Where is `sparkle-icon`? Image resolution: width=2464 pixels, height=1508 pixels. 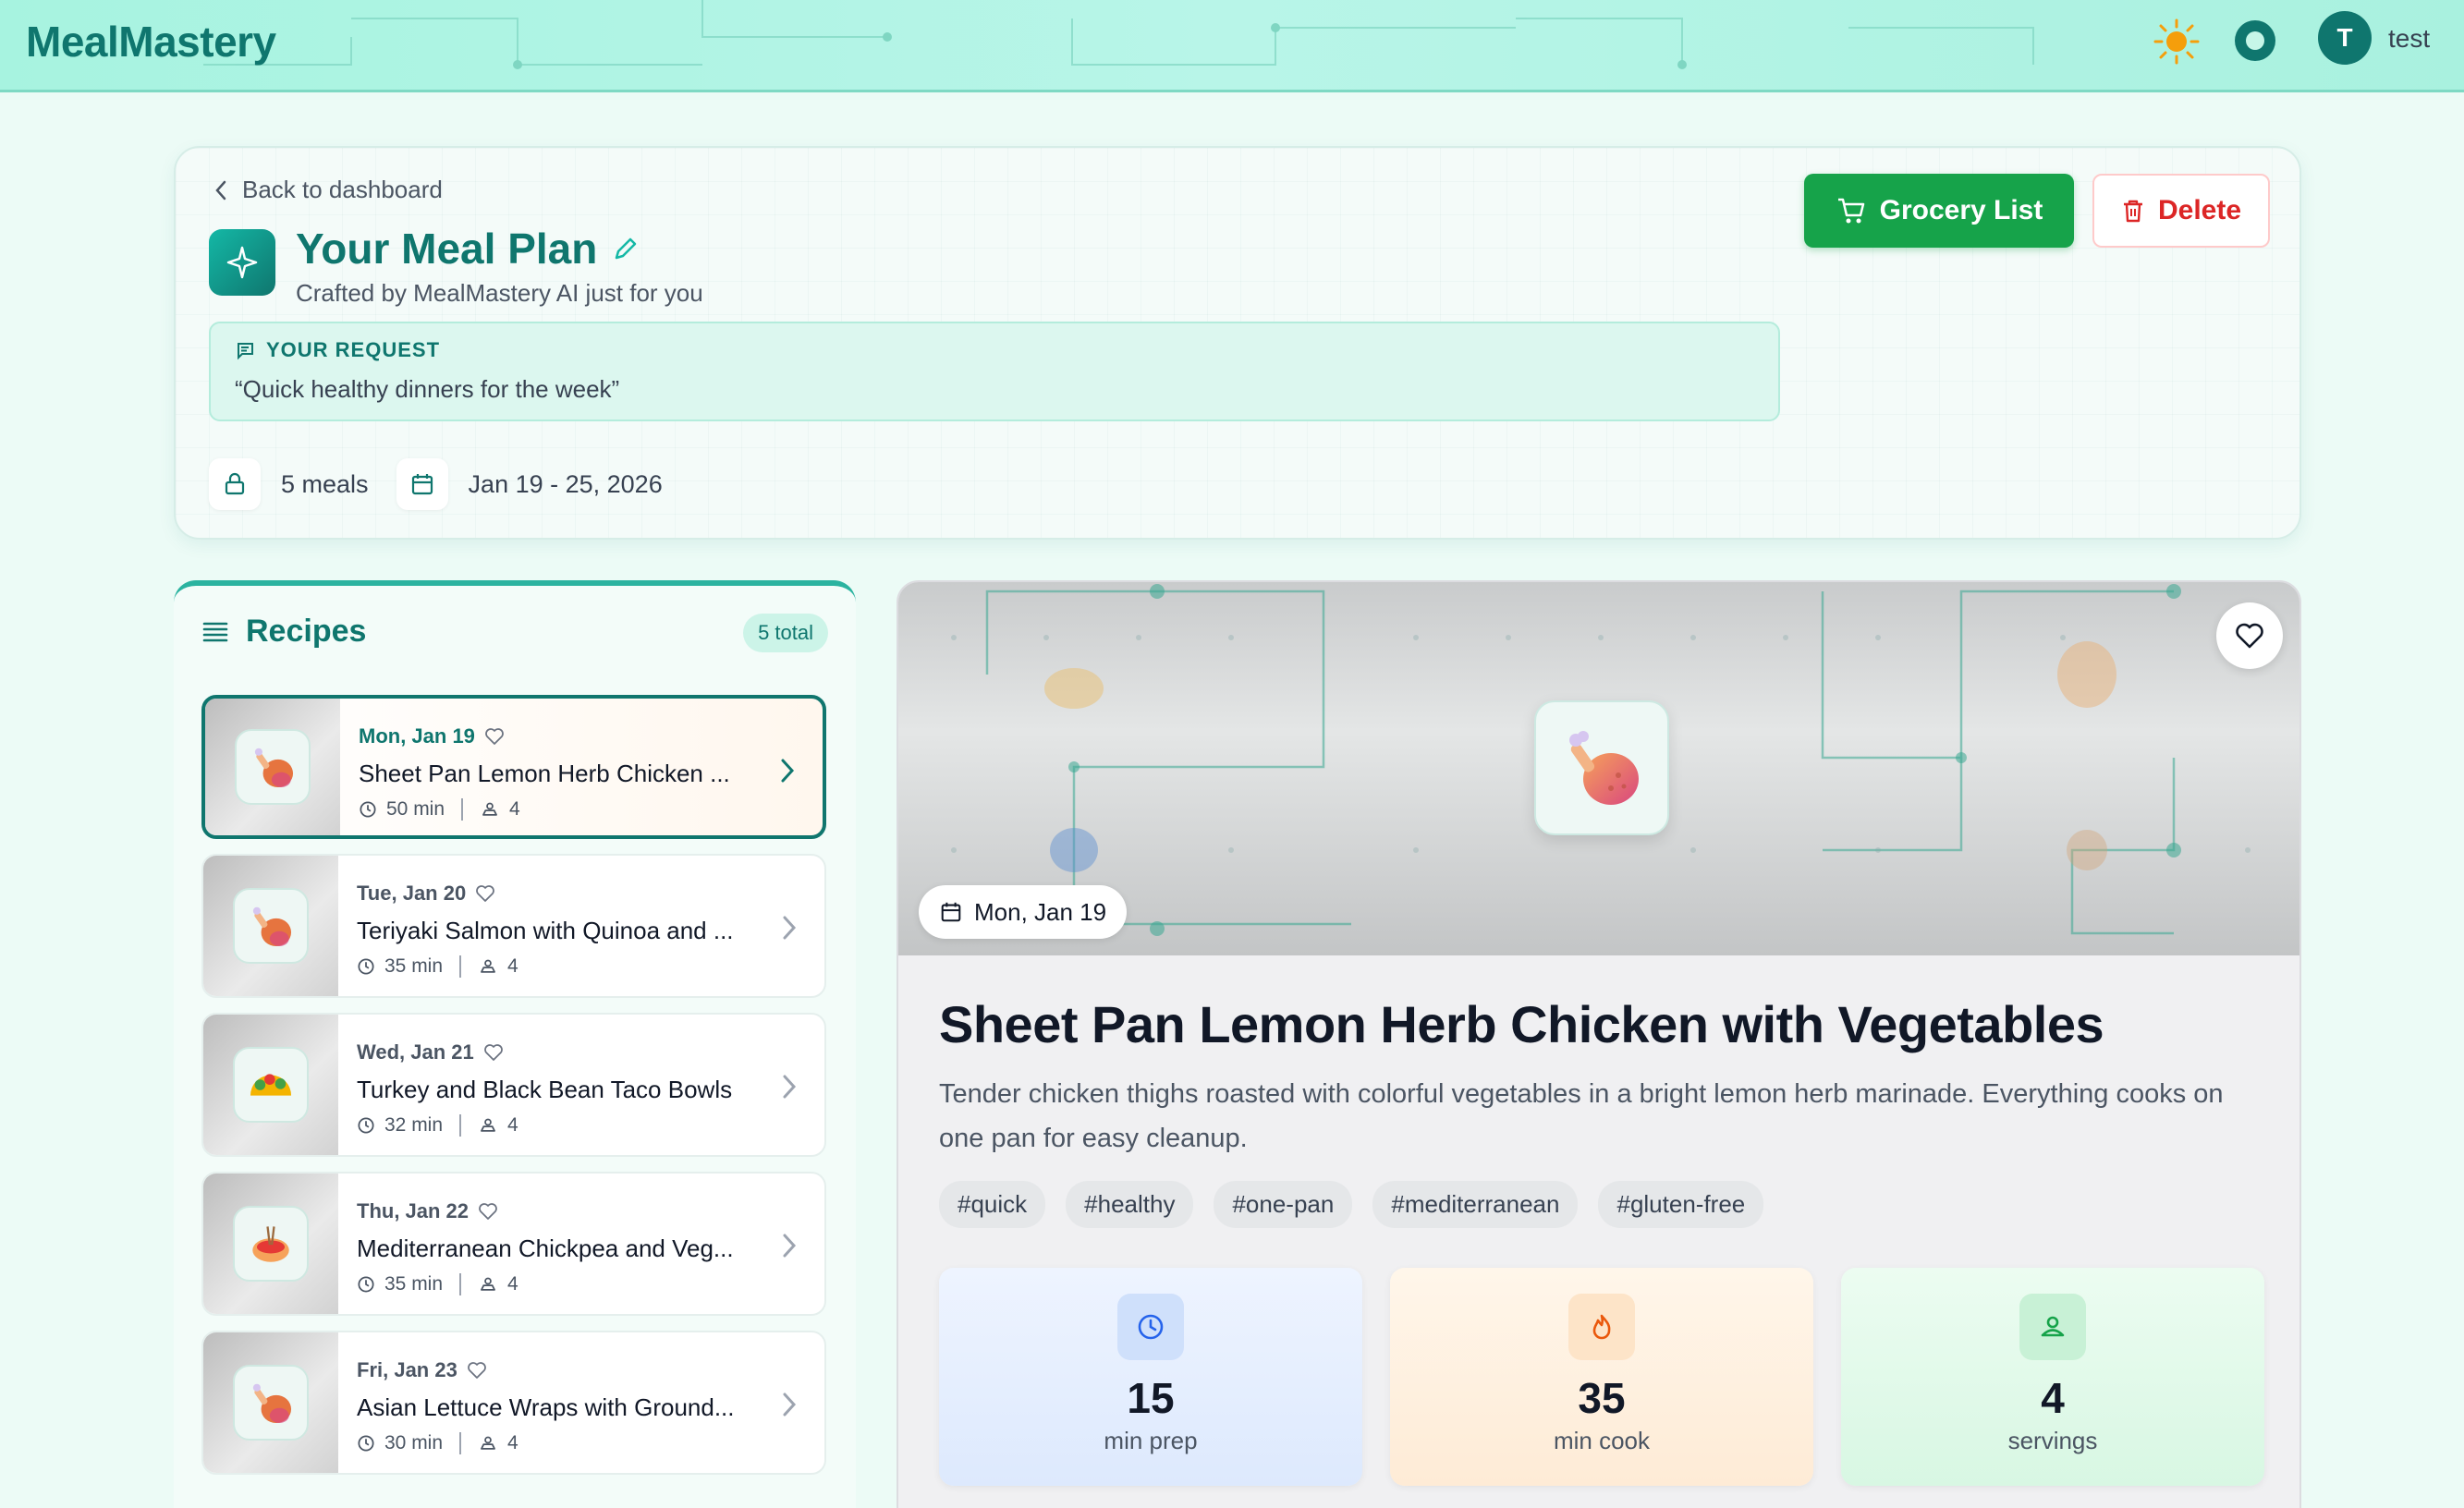
sparkle-icon is located at coordinates (242, 263).